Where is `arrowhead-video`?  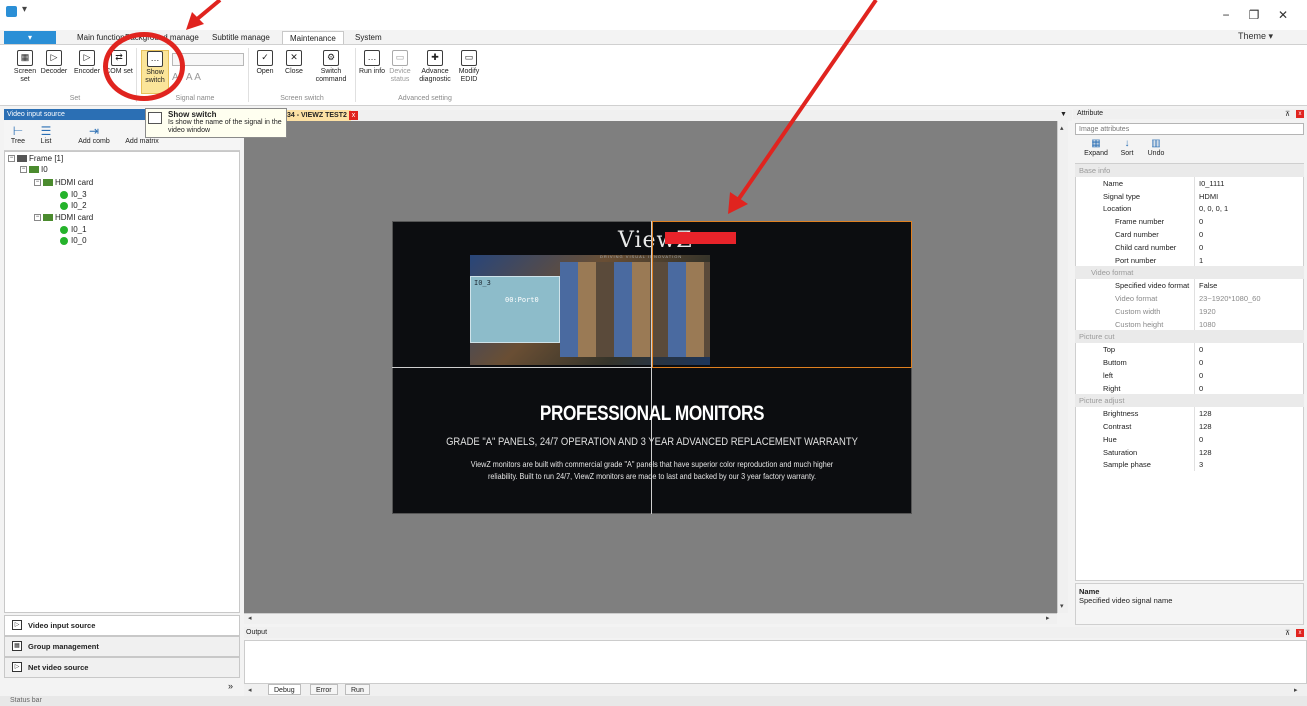
arrowhead-video is located at coordinates (738, 203).